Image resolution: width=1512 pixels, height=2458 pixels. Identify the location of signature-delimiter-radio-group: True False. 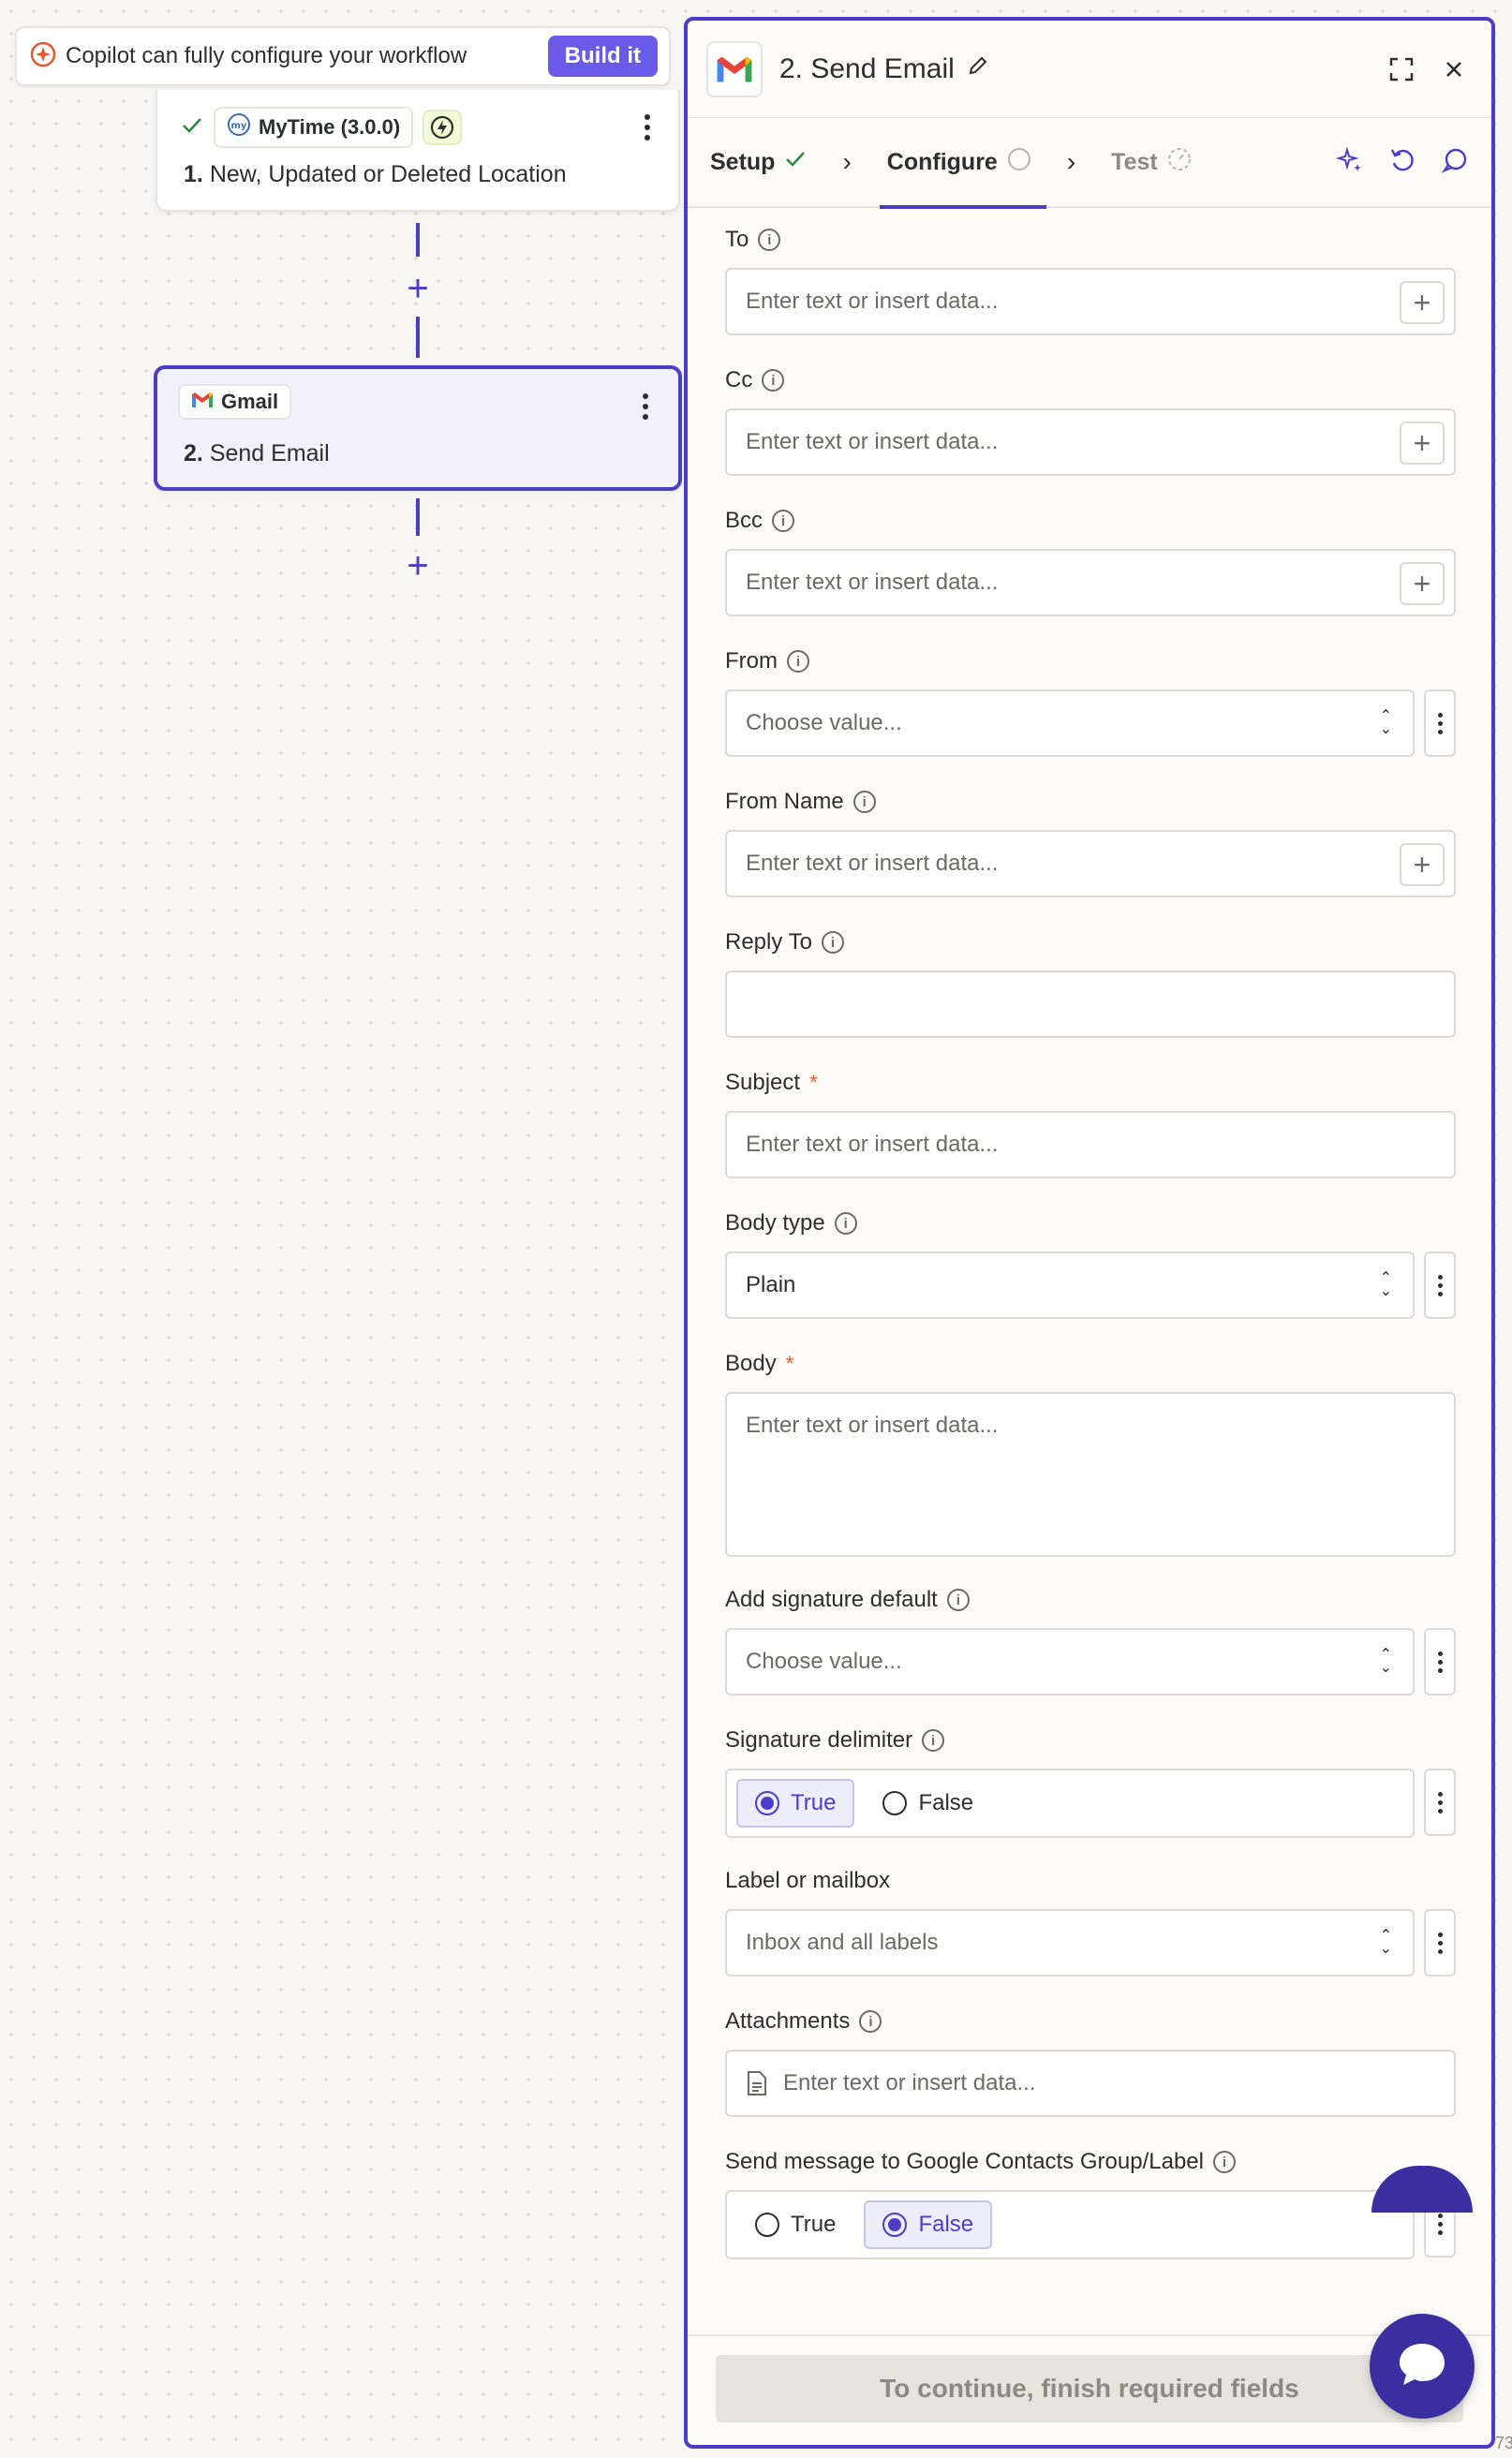
(1070, 1803).